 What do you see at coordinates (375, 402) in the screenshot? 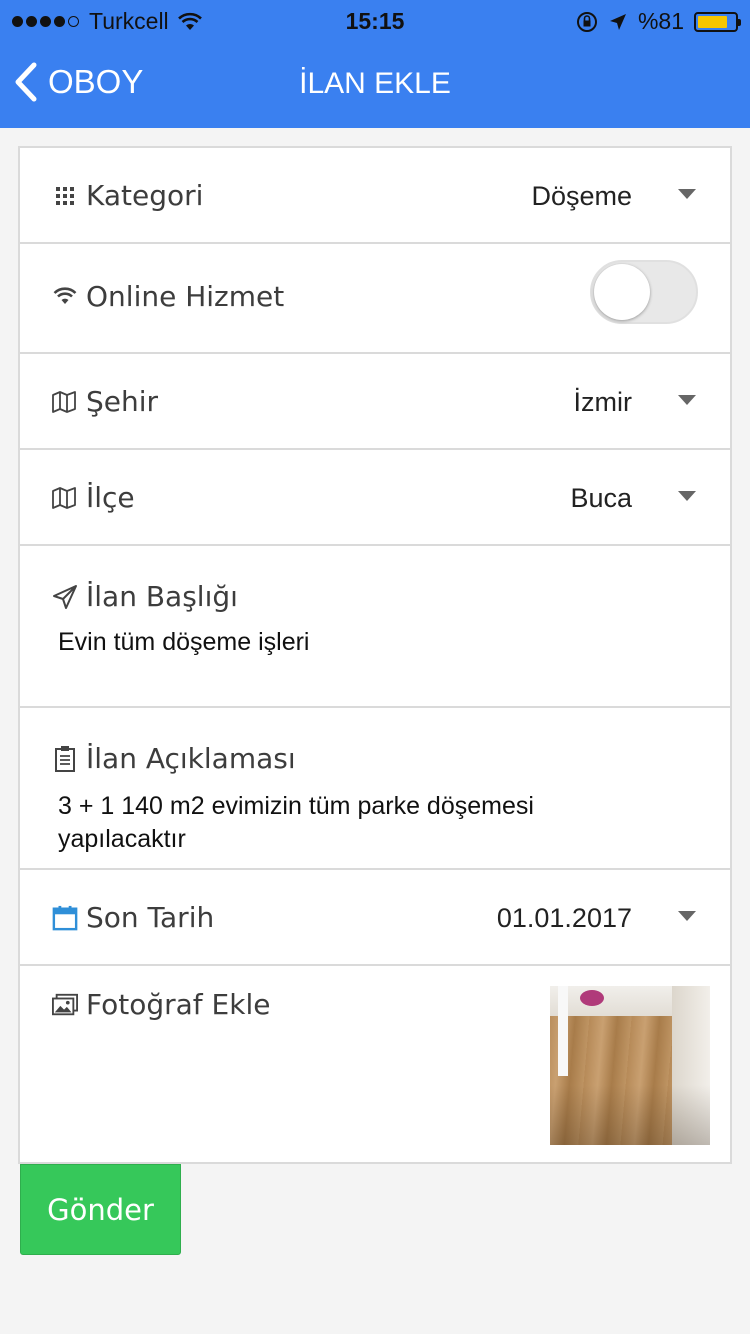
I see `city-row: Şehir İzmir` at bounding box center [375, 402].